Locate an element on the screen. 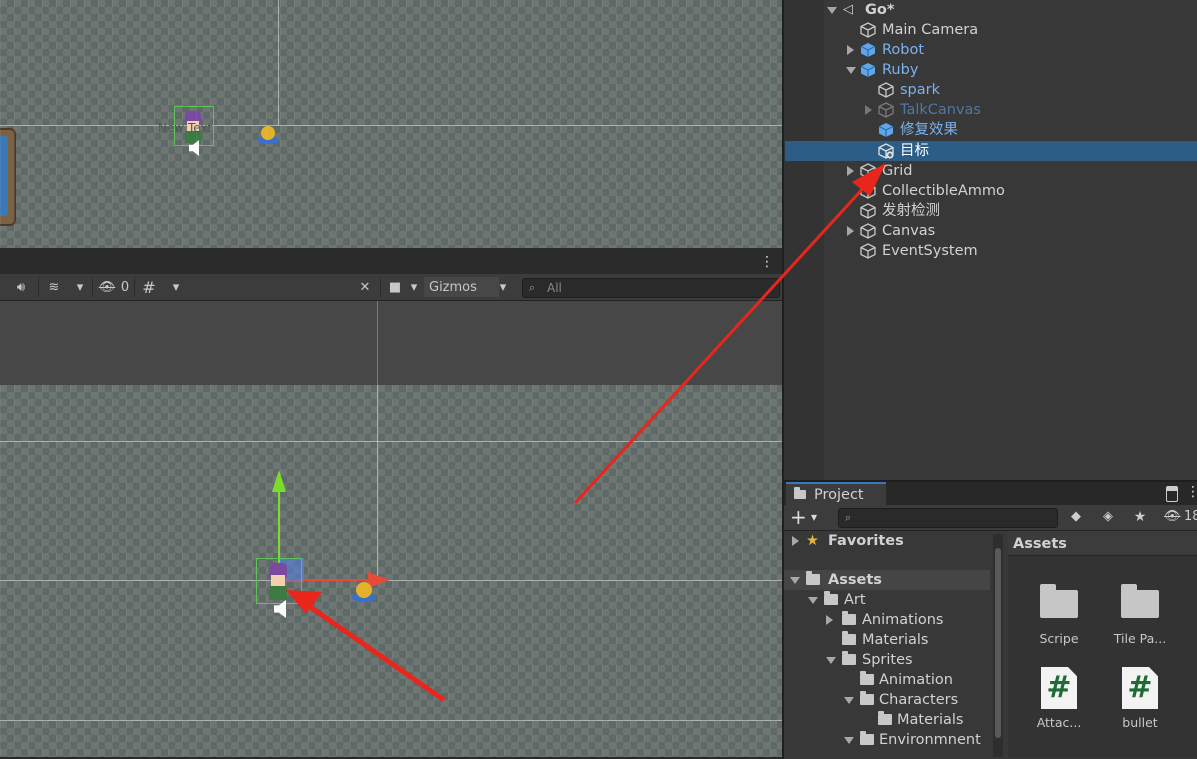  move-gizmo-y-arrow is located at coordinates (279, 481).